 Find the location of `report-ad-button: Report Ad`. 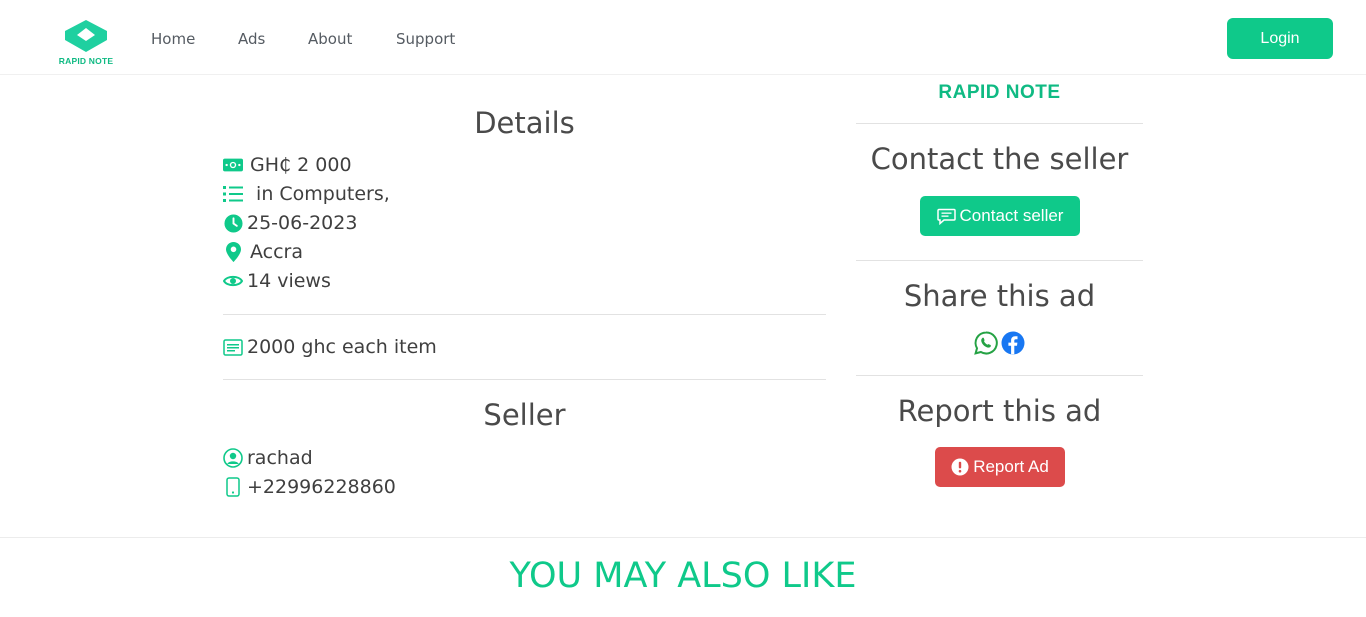

report-ad-button: Report Ad is located at coordinates (1000, 467).